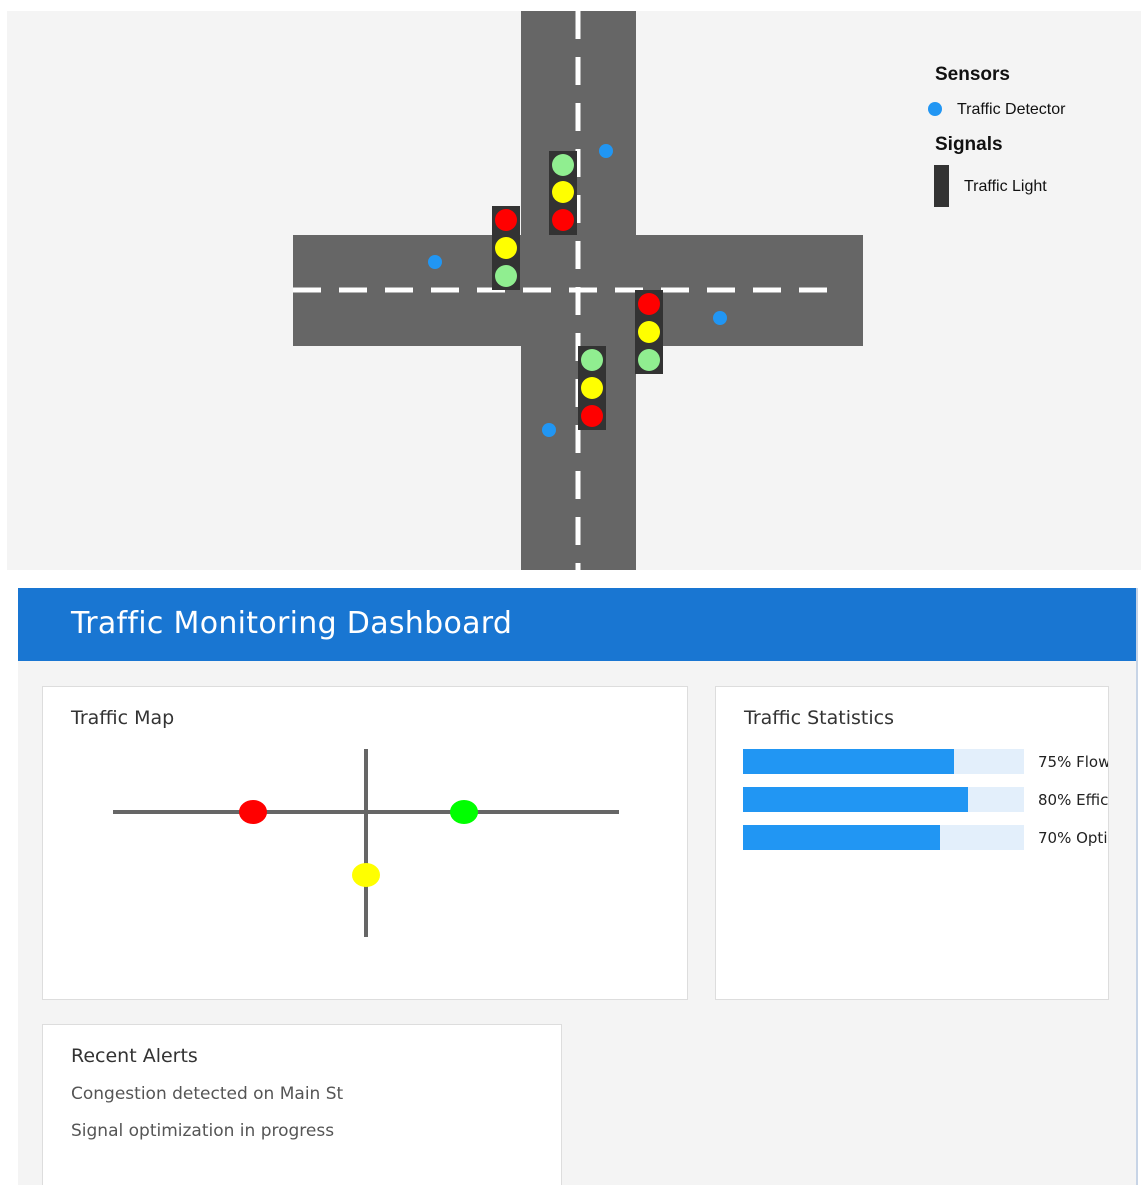 The height and width of the screenshot is (1185, 1141). Describe the element at coordinates (1005, 186) in the screenshot. I see `legend-signal-label: Traffic Light` at that location.